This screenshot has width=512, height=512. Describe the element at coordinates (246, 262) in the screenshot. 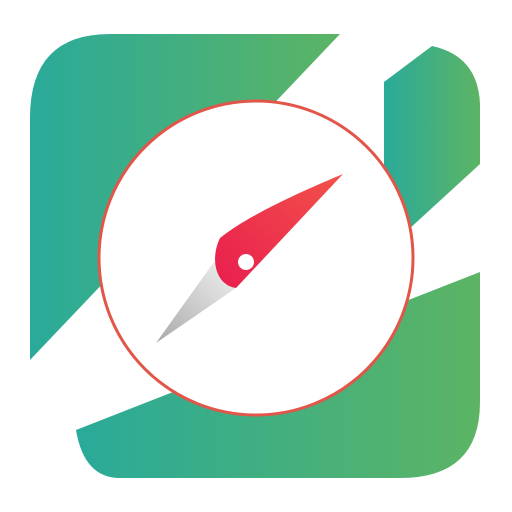

I see `needle-pivot` at that location.